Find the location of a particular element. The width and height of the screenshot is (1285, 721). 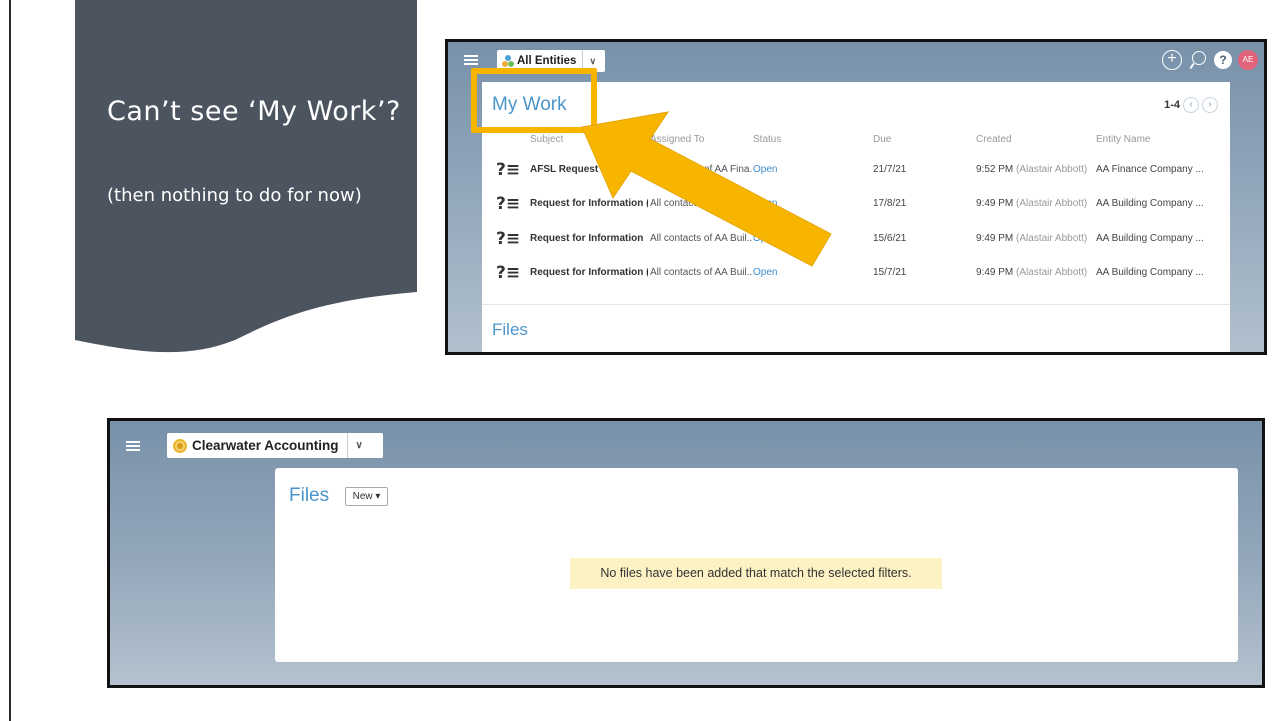

help-icon: ? is located at coordinates (1223, 60).